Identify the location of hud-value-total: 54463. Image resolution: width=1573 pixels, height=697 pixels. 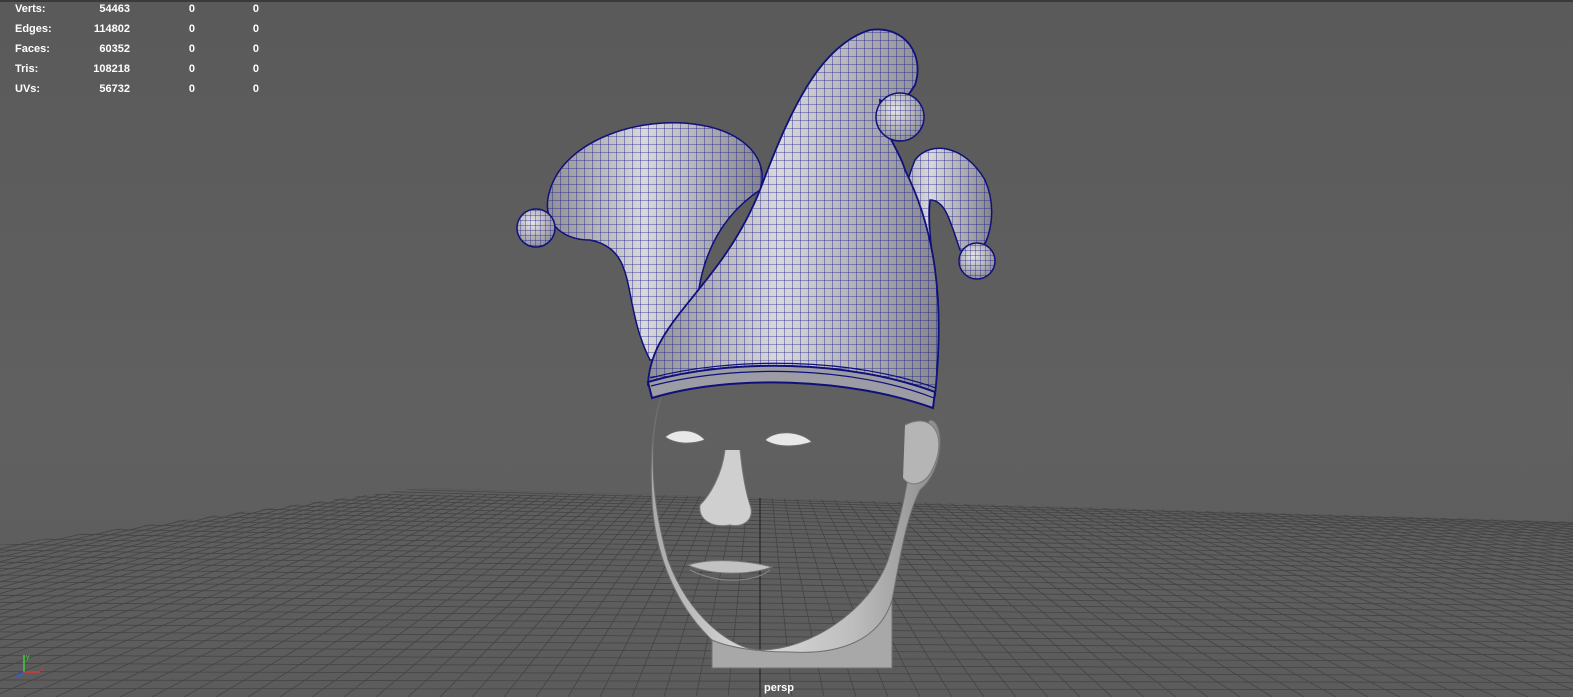
(114, 9).